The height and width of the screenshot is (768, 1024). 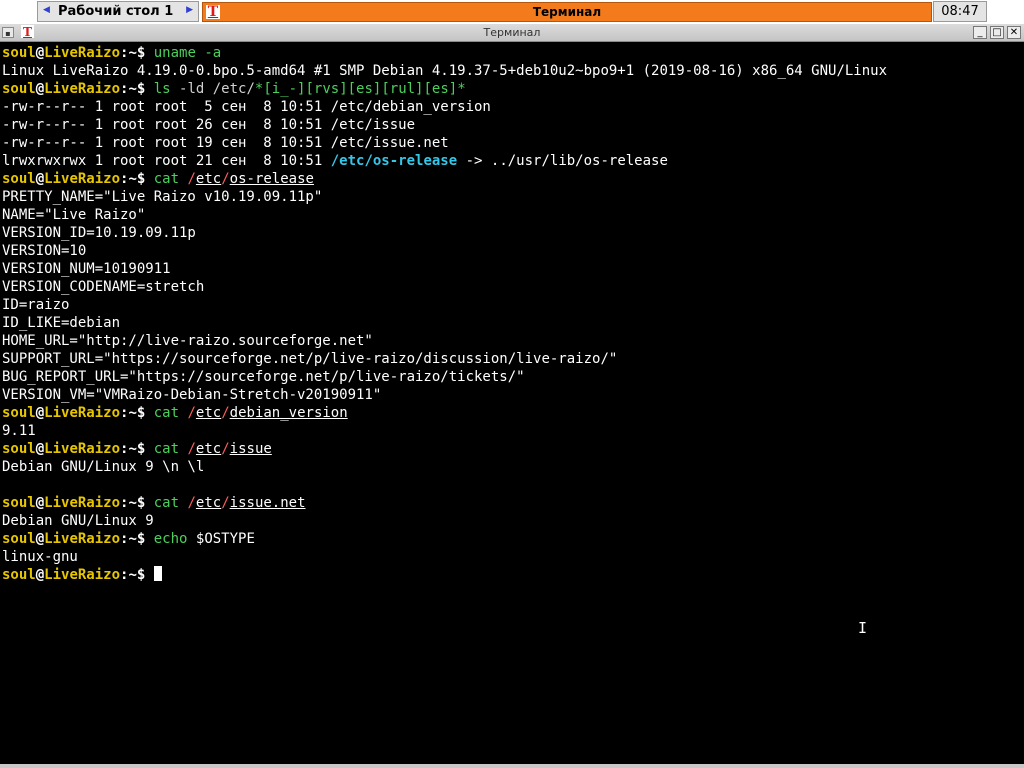 What do you see at coordinates (271, 179) in the screenshot?
I see `path-file: os-release` at bounding box center [271, 179].